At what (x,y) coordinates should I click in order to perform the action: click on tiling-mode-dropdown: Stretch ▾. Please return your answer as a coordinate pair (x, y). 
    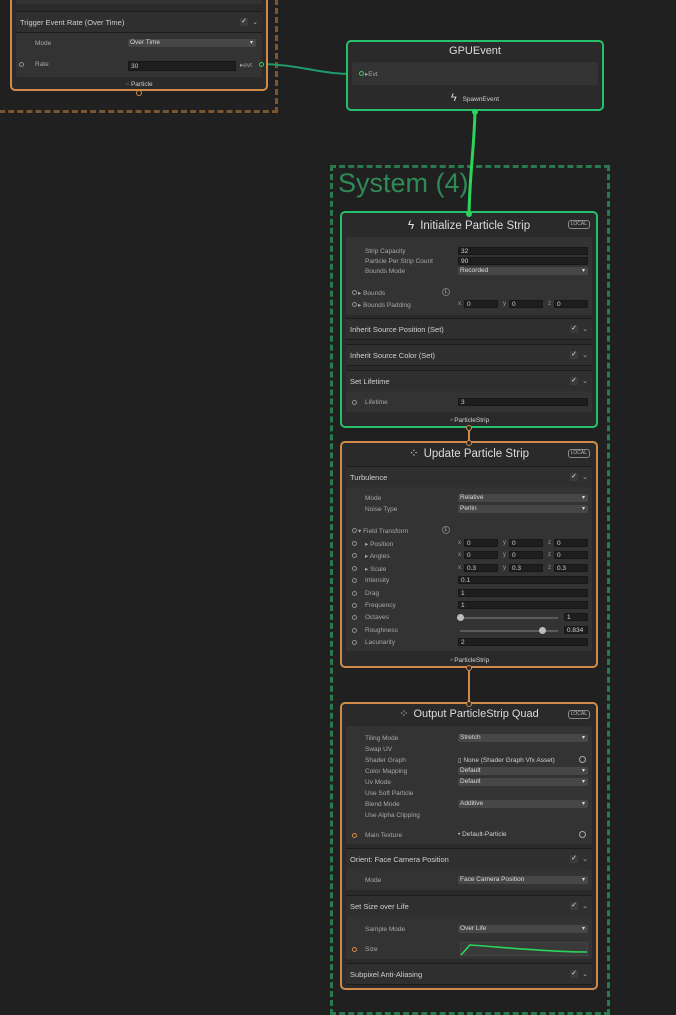
    Looking at the image, I should click on (523, 738).